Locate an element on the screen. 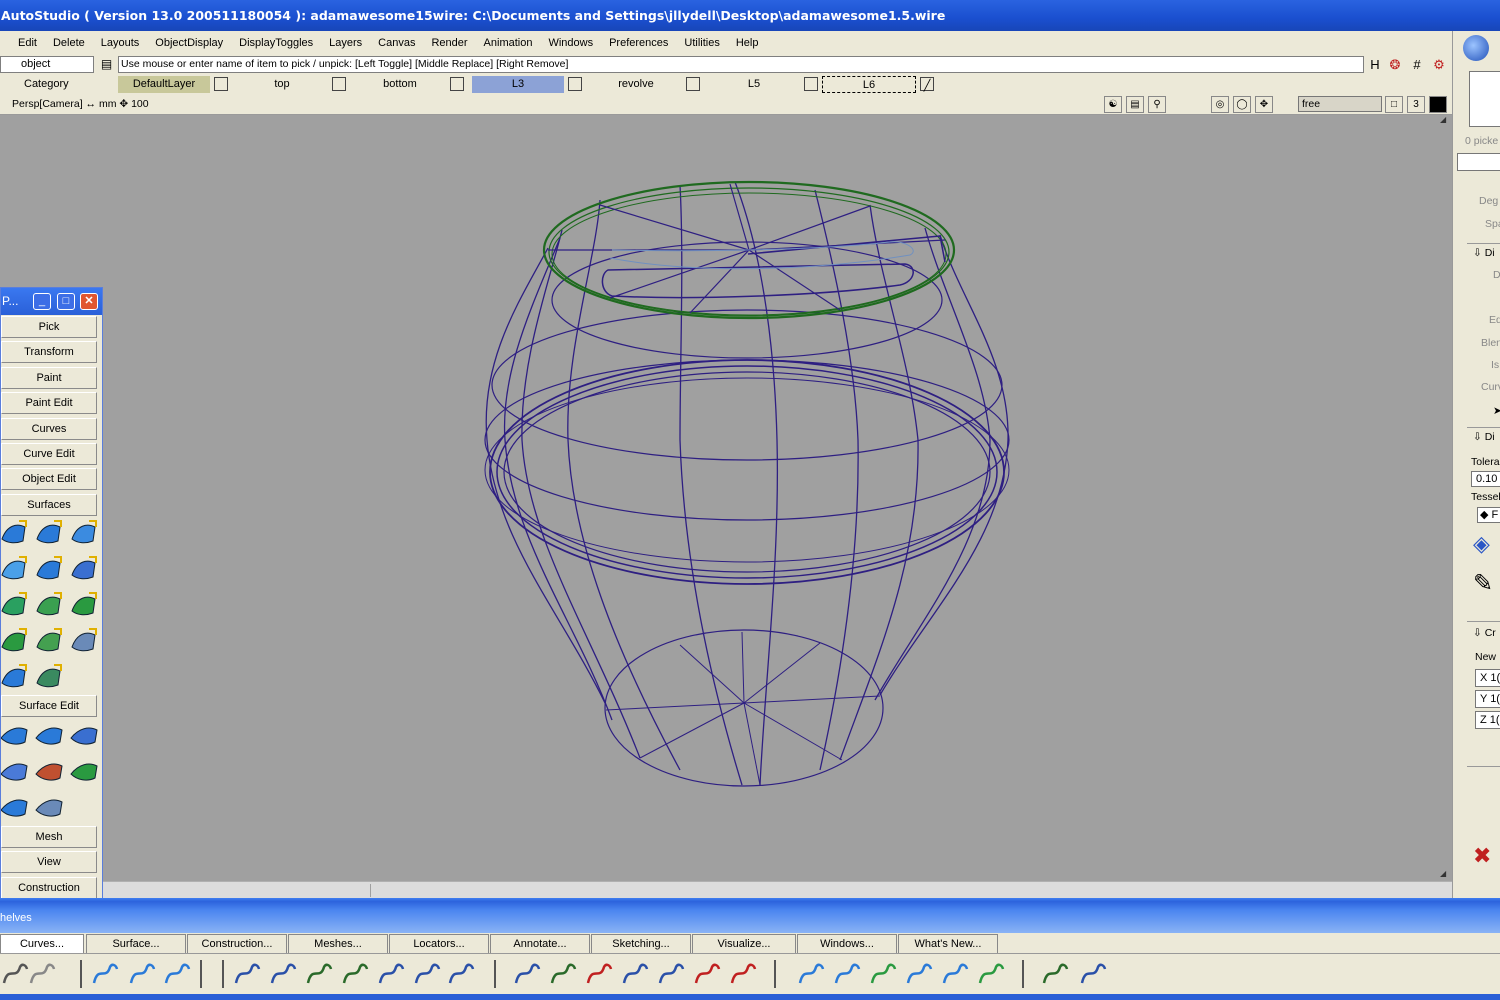  palette-transform-button: Transform is located at coordinates (49, 352).